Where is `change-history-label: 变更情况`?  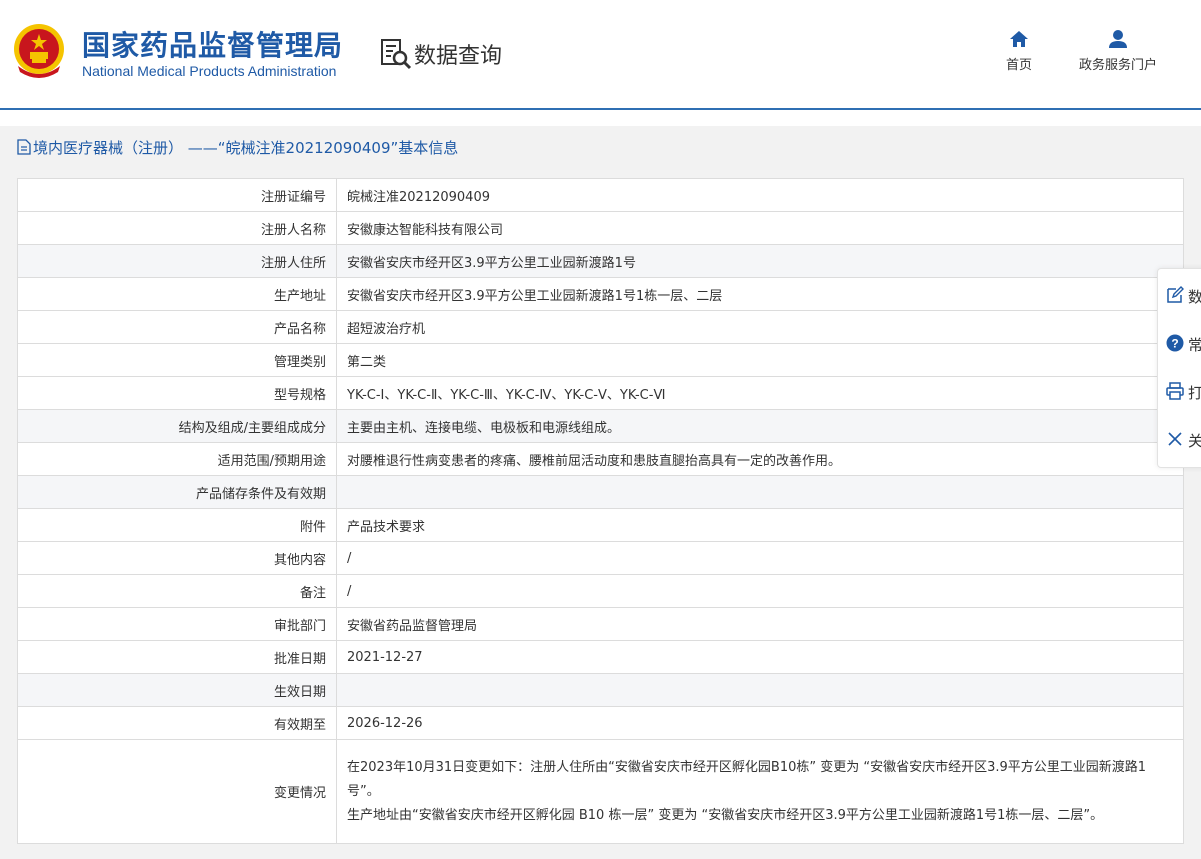
change-history-label: 变更情况 is located at coordinates (177, 791).